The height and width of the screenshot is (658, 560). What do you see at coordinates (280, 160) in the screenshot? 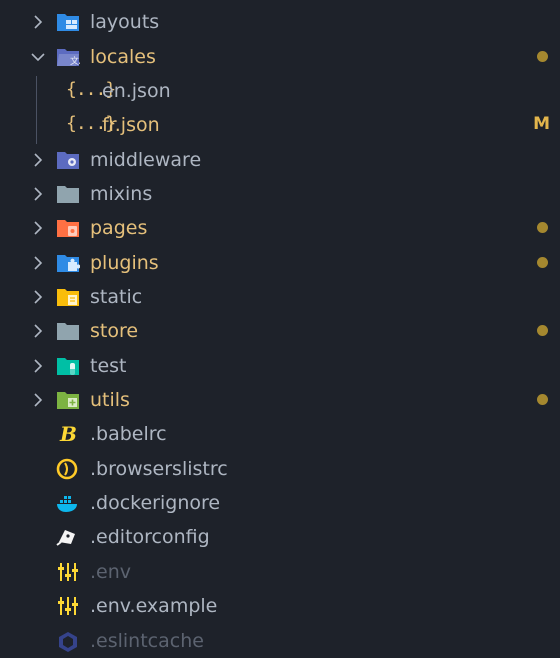
I see `tree-item-middleware: middleware` at bounding box center [280, 160].